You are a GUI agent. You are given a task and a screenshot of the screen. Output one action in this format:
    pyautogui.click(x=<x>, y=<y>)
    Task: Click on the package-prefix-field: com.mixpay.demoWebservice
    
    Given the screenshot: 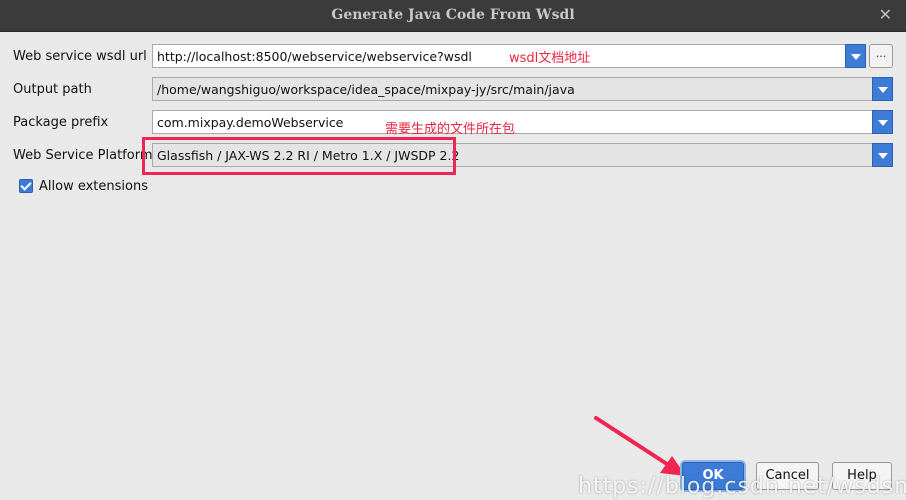 What is the action you would take?
    pyautogui.click(x=522, y=122)
    